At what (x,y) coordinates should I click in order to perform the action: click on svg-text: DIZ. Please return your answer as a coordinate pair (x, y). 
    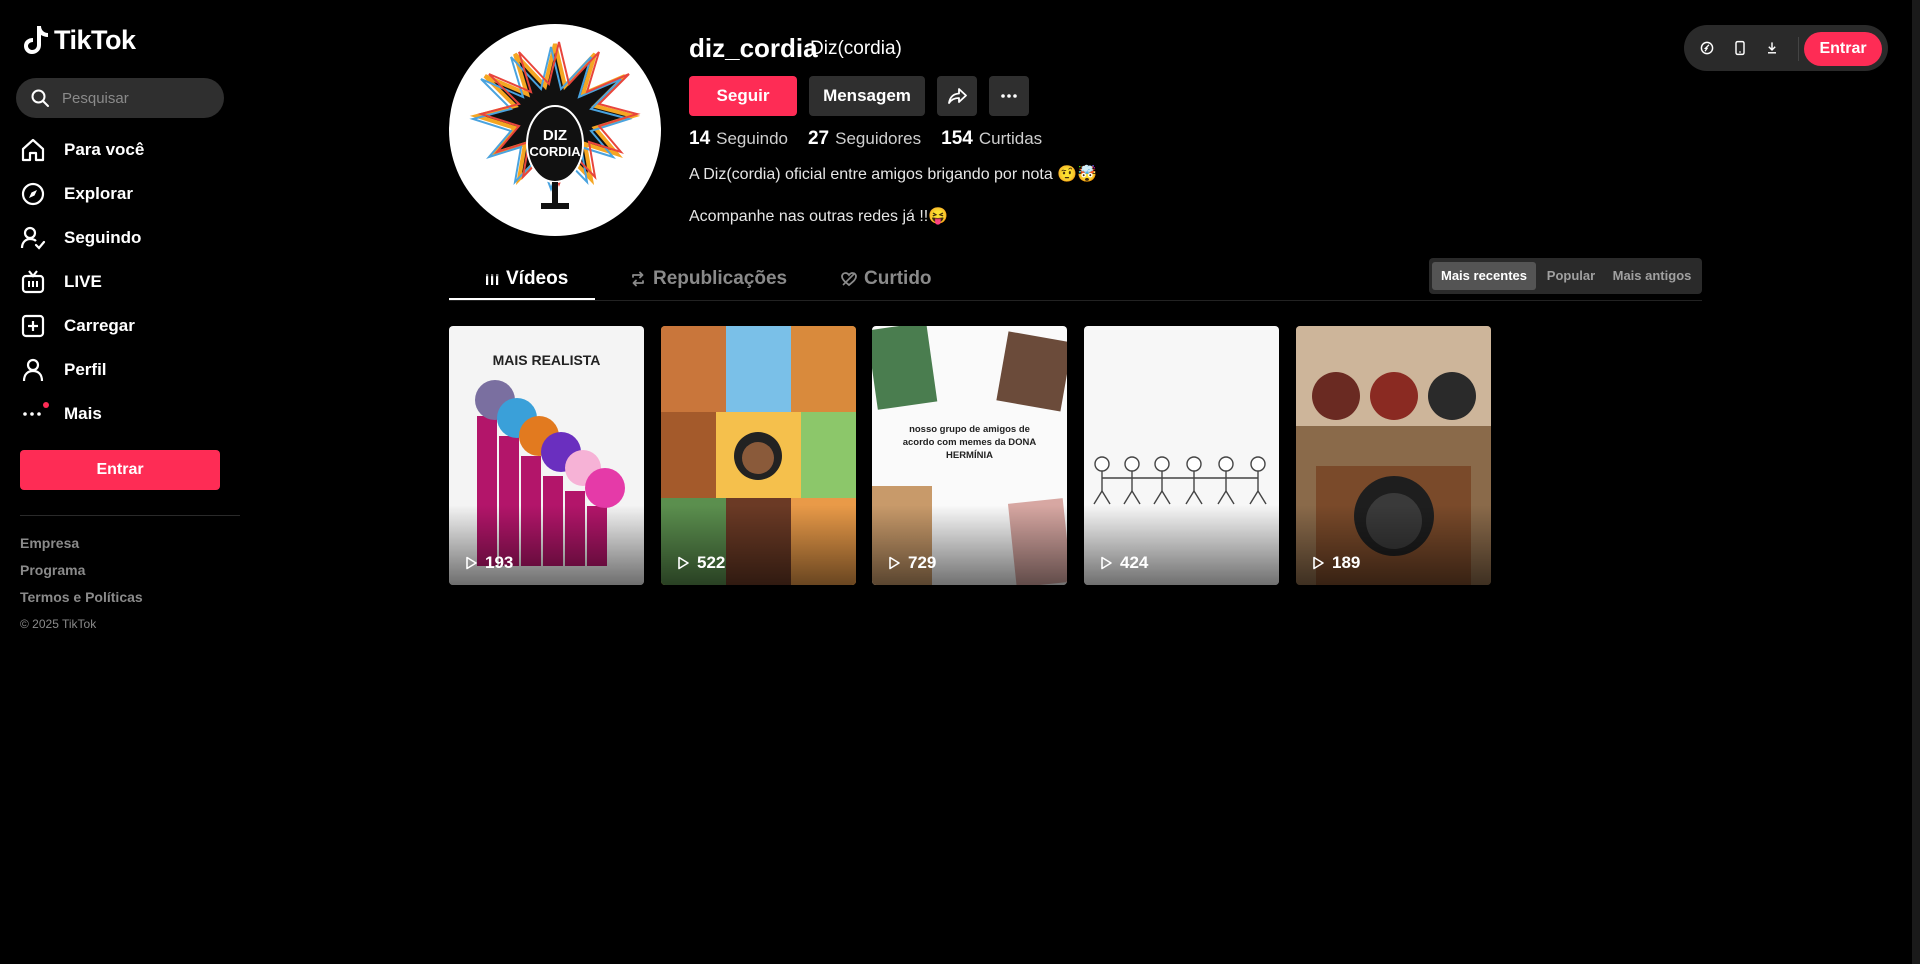
    Looking at the image, I should click on (555, 135).